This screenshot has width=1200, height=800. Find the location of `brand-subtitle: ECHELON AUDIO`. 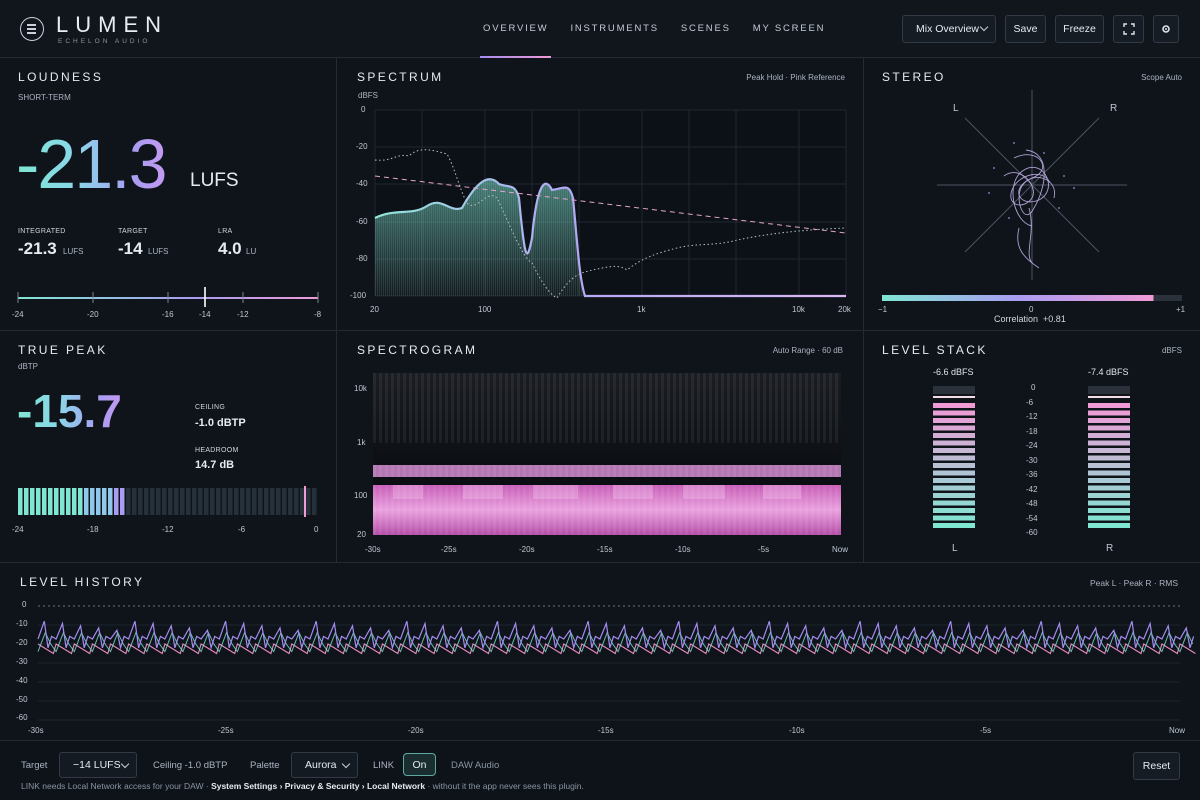

brand-subtitle: ECHELON AUDIO is located at coordinates (104, 41).